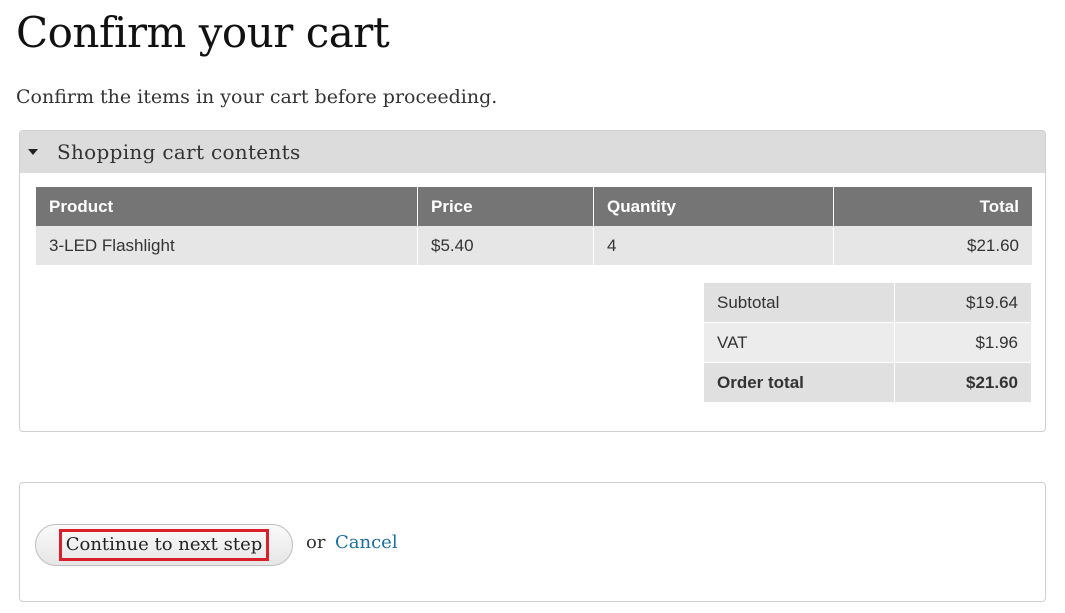 Image resolution: width=1065 pixels, height=613 pixels. I want to click on cell-total: $21.60, so click(932, 245).